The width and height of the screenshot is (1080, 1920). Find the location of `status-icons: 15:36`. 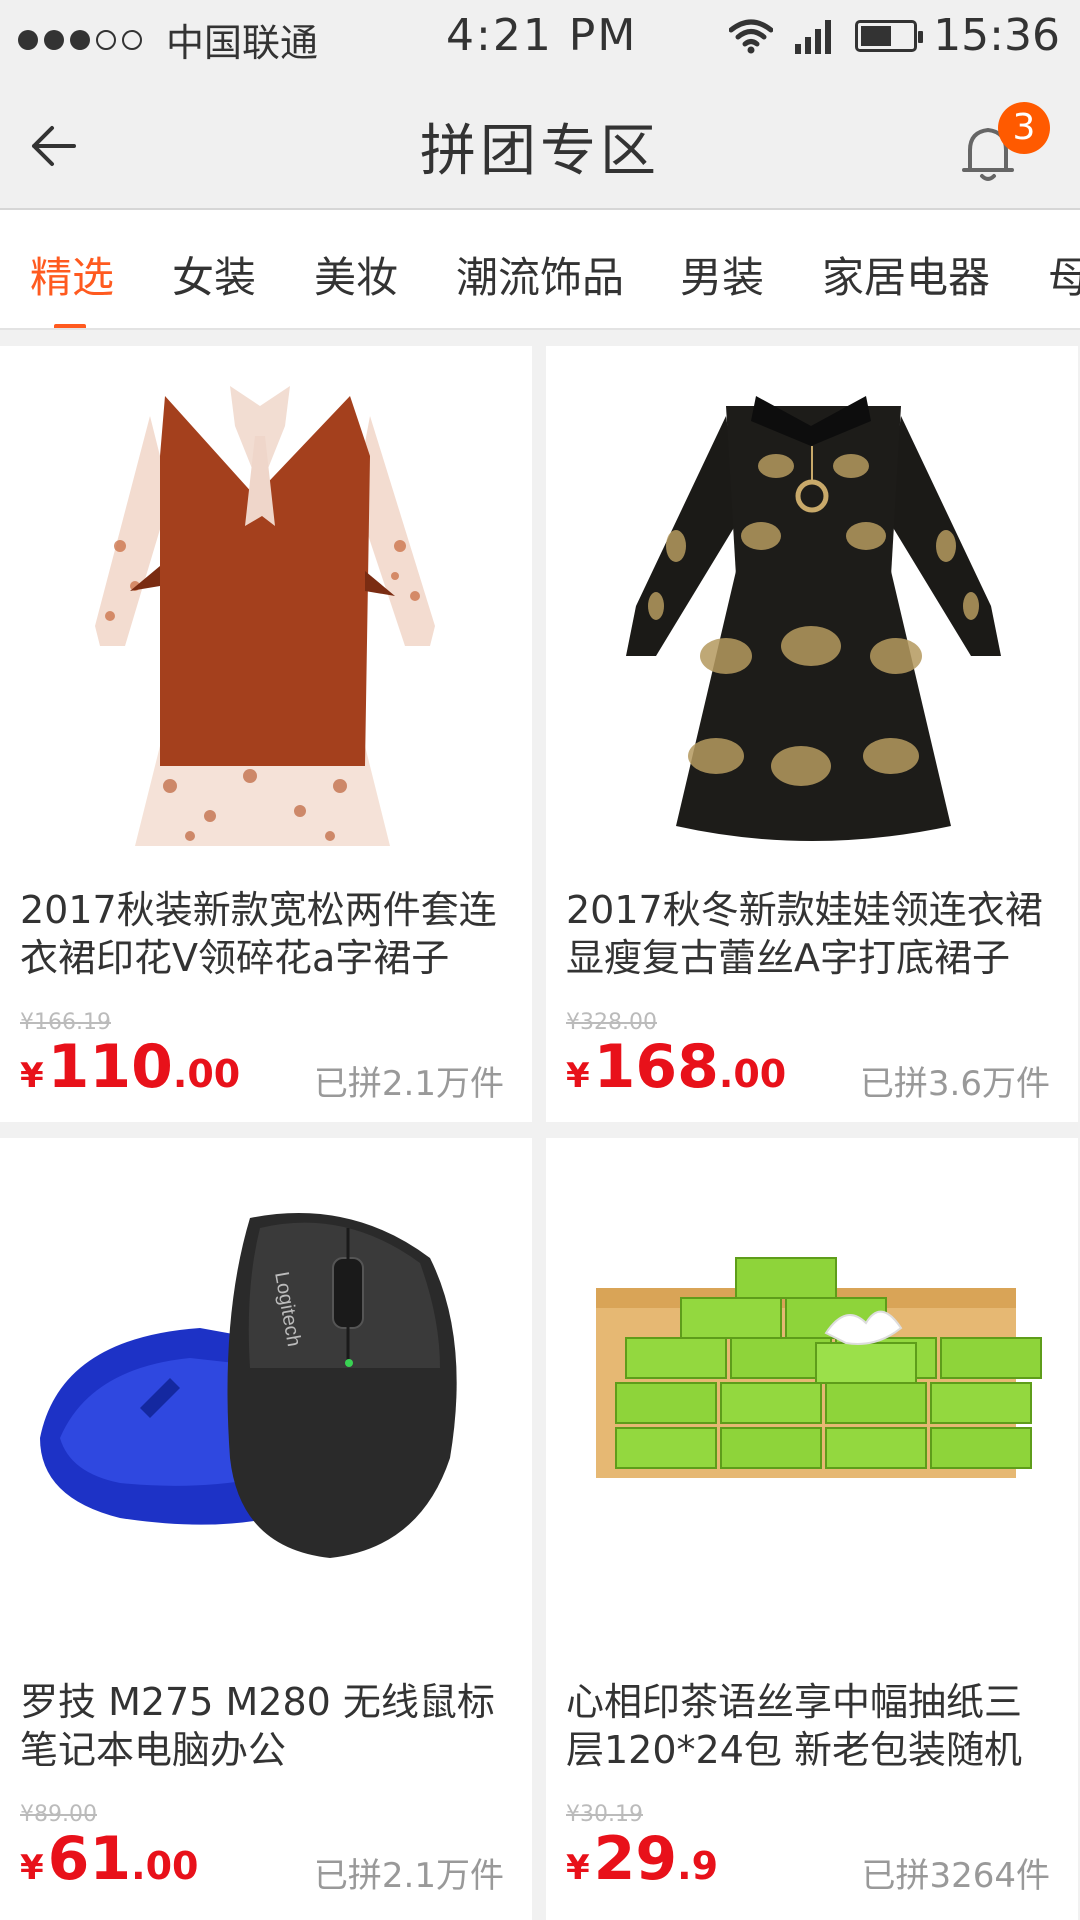

status-icons: 15:36 is located at coordinates (894, 35).